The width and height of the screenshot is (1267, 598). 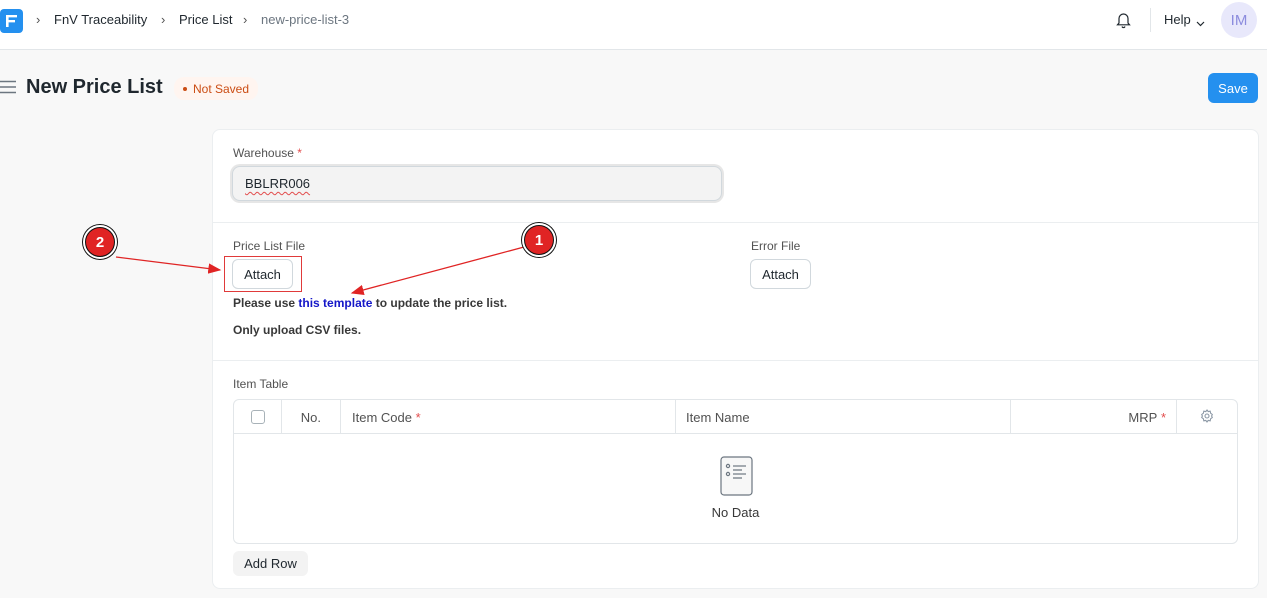 I want to click on select-all-checkbox, so click(x=257, y=417).